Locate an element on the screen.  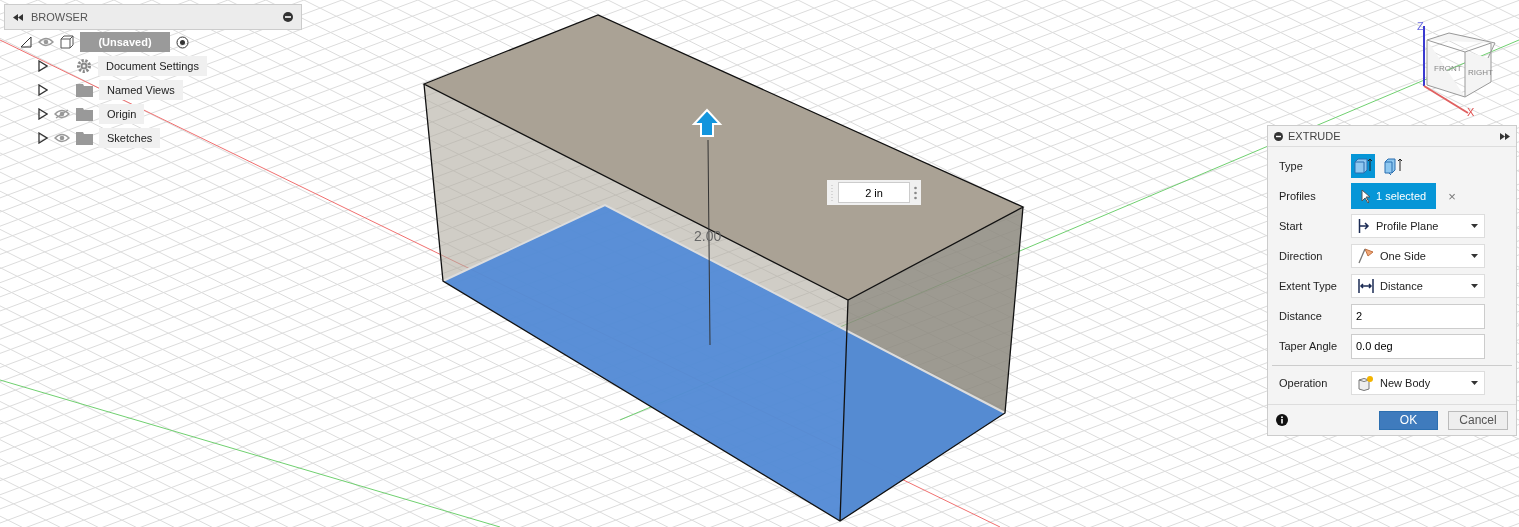
browser-item: Origin is located at coordinates (122, 114).